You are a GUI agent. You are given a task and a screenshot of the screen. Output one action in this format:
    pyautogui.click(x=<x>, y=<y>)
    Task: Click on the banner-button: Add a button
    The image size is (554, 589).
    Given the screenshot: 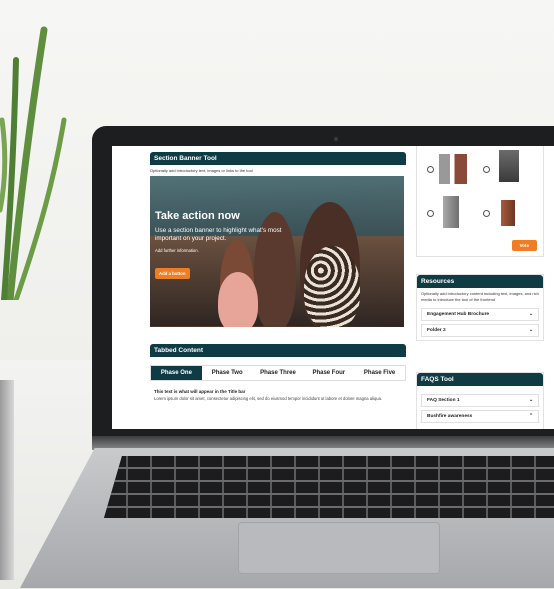 What is the action you would take?
    pyautogui.click(x=172, y=273)
    